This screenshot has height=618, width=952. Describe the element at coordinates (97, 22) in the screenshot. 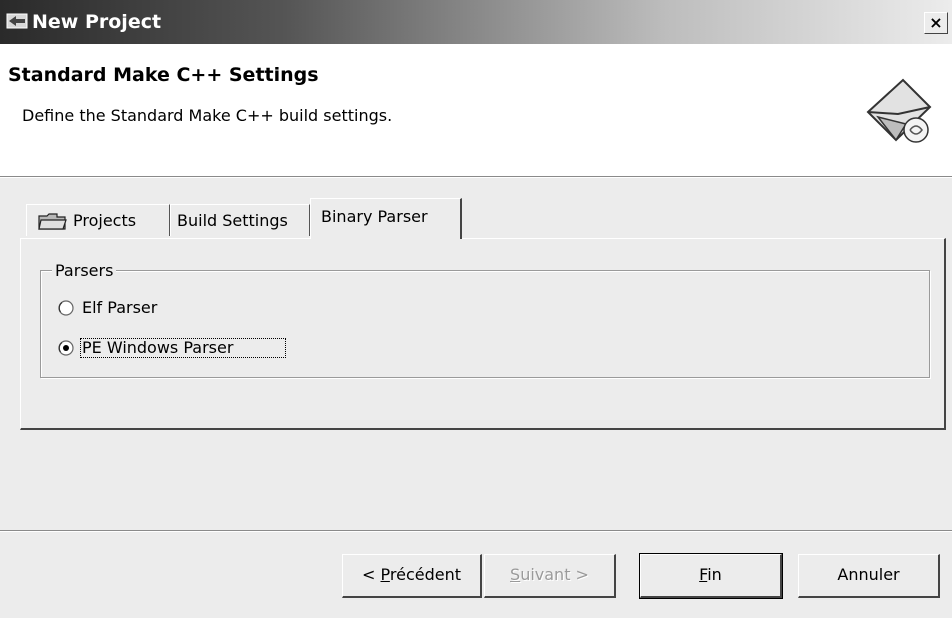

I see `window-title: New Project` at that location.